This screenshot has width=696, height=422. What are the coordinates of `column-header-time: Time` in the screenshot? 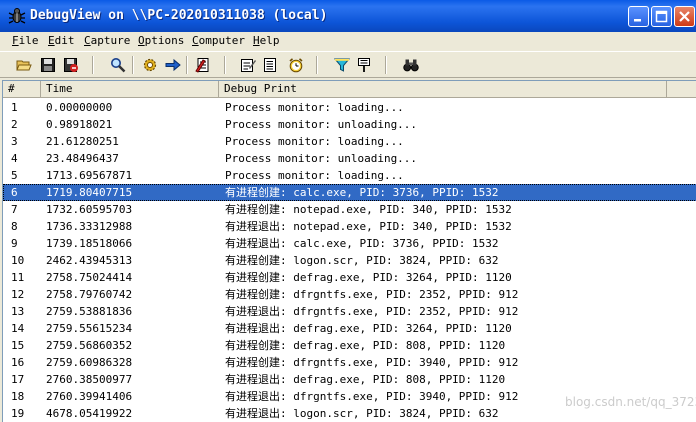 It's located at (130, 89).